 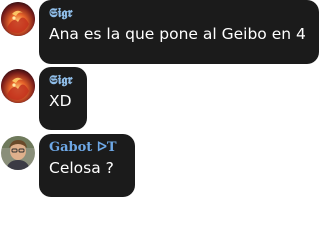 What do you see at coordinates (81, 168) in the screenshot?
I see `message-text: Celosa ?` at bounding box center [81, 168].